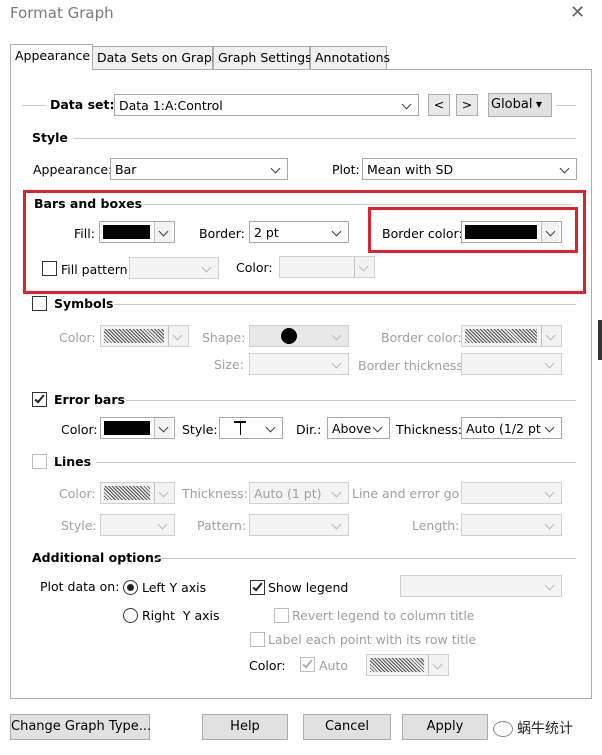 This screenshot has height=755, width=602. Describe the element at coordinates (144, 336) in the screenshot. I see `symbol-color-select` at that location.